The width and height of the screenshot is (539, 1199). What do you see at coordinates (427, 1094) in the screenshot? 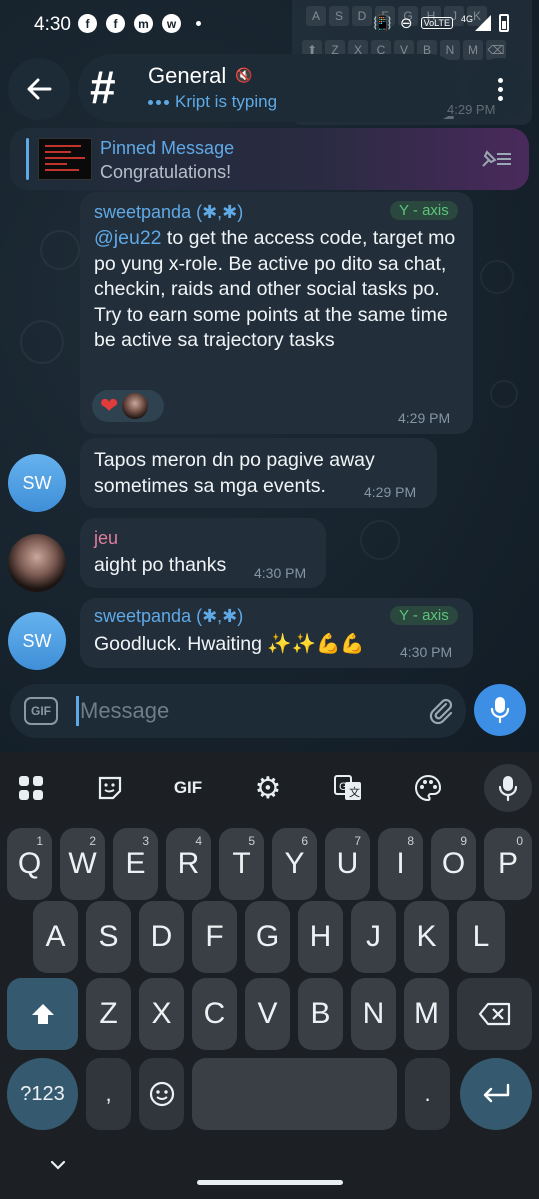
I see `period-key: .` at bounding box center [427, 1094].